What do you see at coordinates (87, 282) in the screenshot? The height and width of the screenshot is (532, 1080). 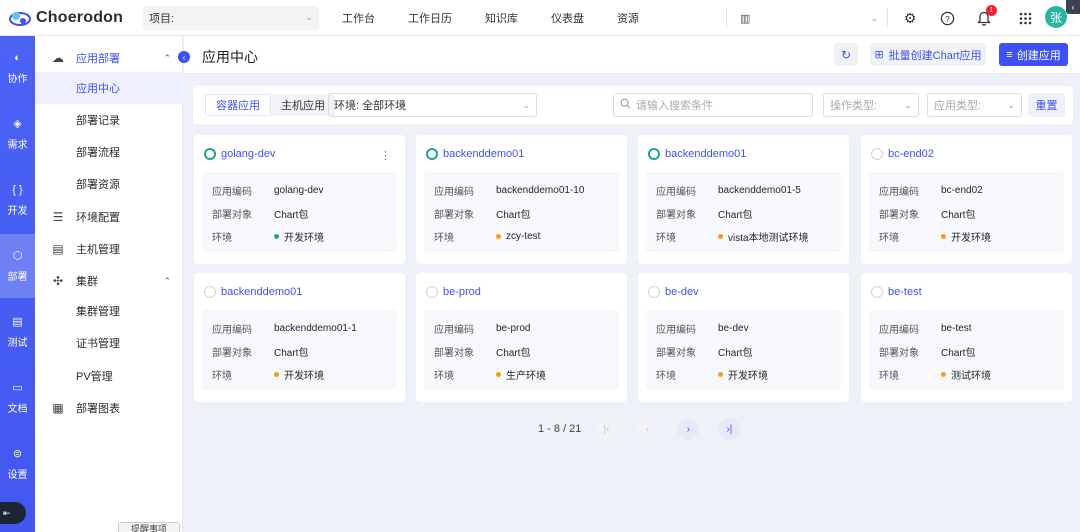 I see `menu-group-label: 集群` at bounding box center [87, 282].